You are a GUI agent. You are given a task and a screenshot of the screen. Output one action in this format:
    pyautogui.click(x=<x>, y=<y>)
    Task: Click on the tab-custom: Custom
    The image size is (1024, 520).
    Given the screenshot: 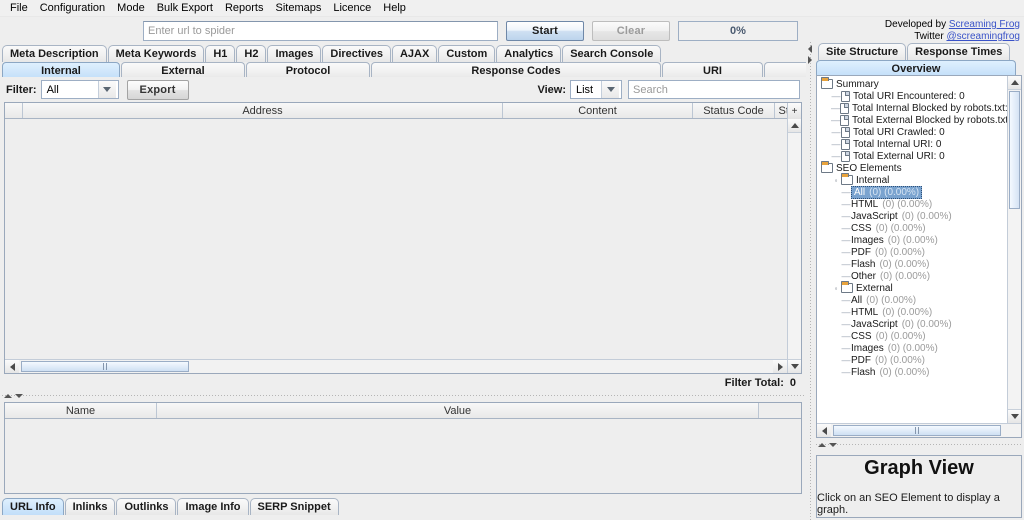 What is the action you would take?
    pyautogui.click(x=467, y=53)
    